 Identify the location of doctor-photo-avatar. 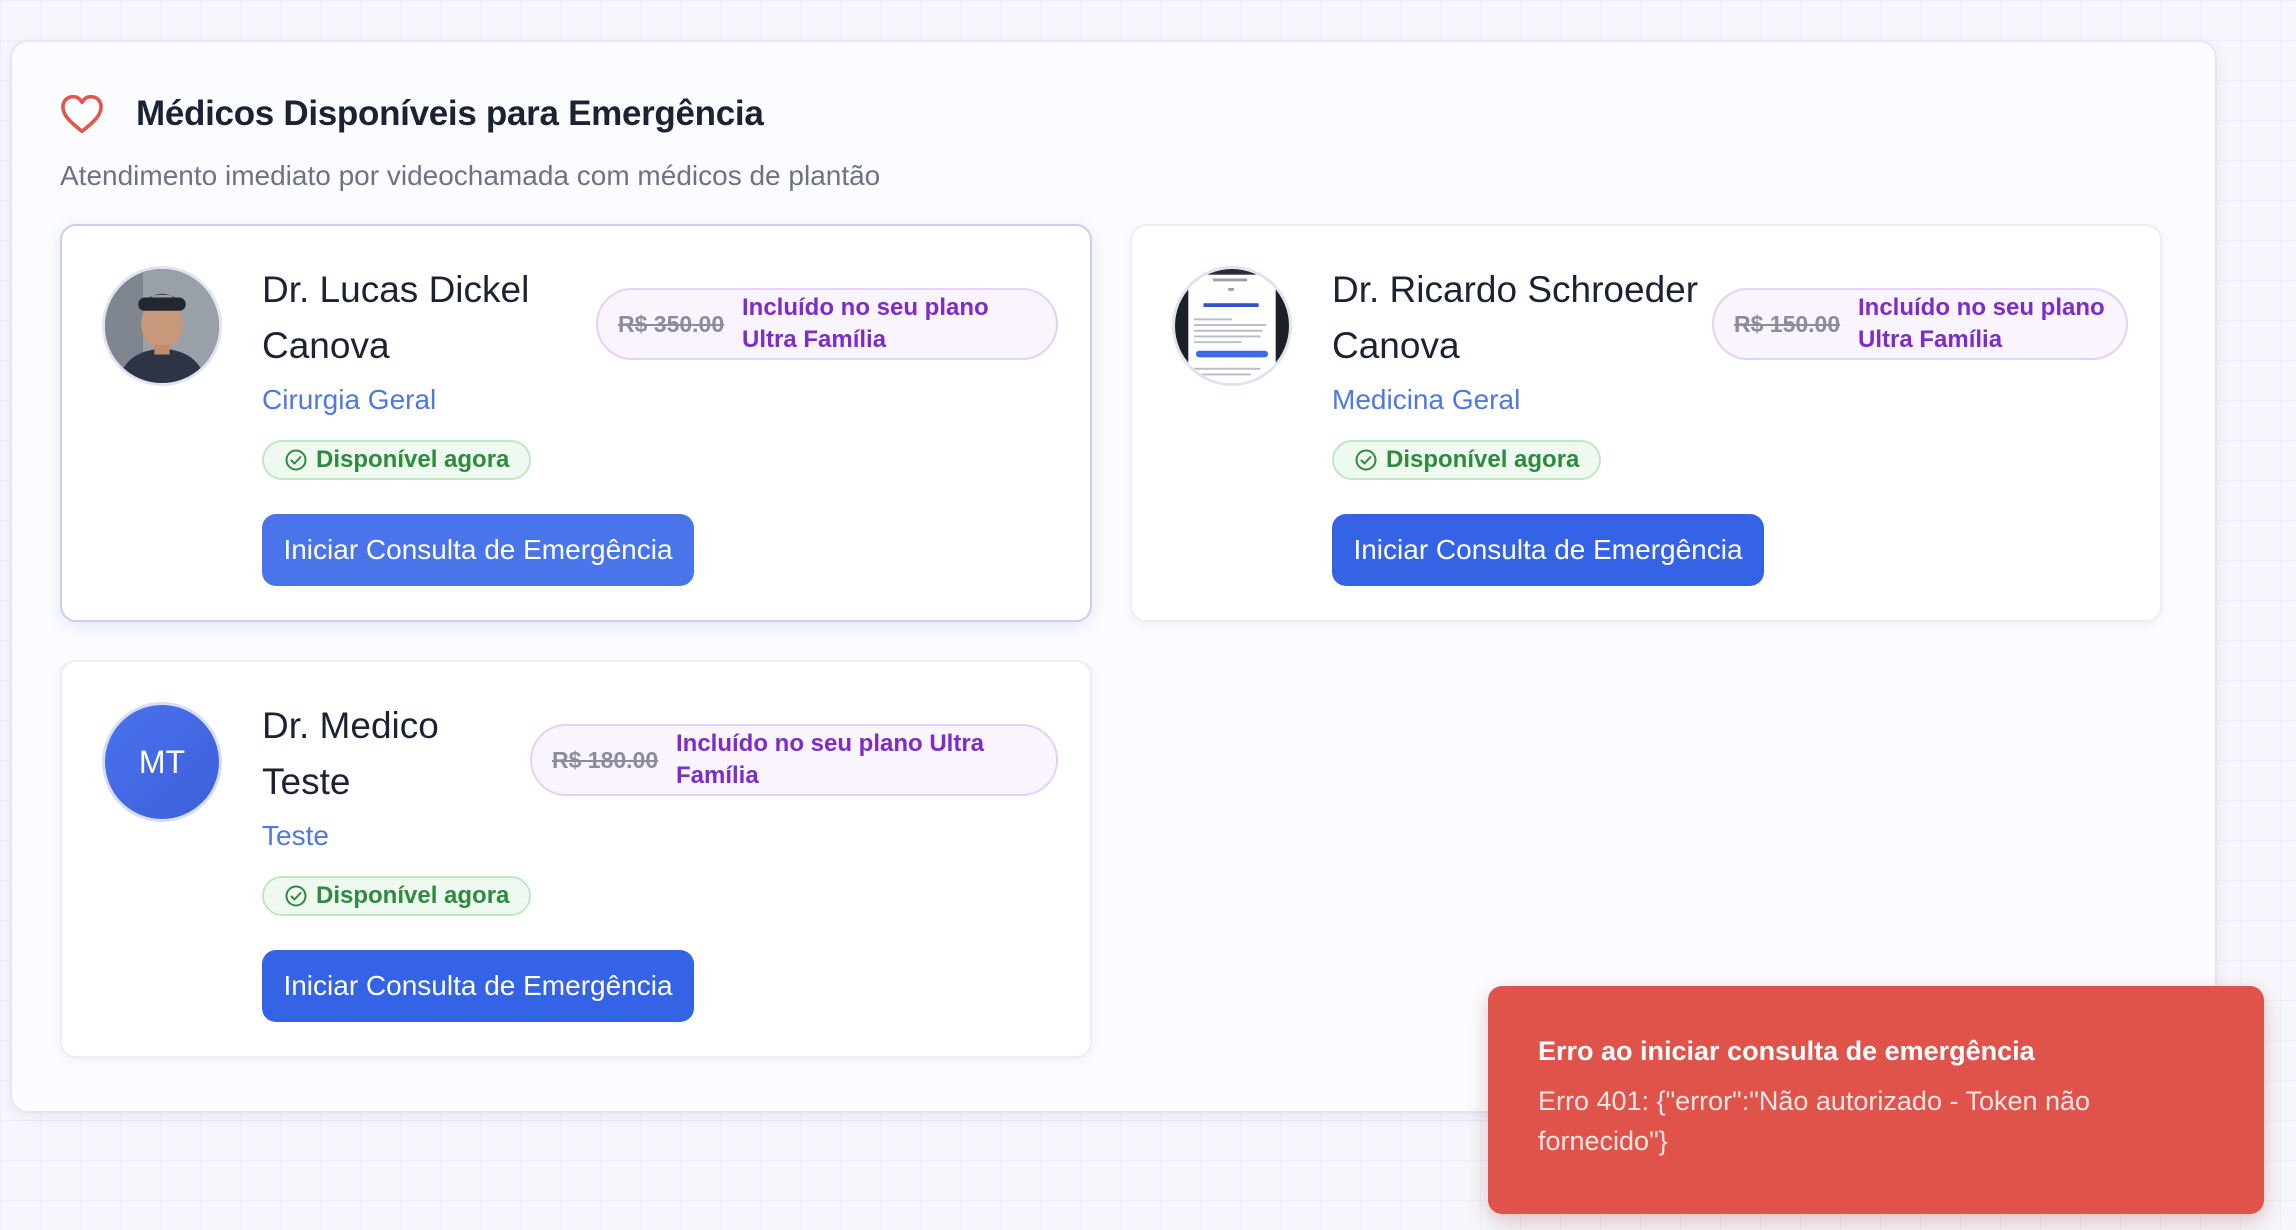
(162, 326).